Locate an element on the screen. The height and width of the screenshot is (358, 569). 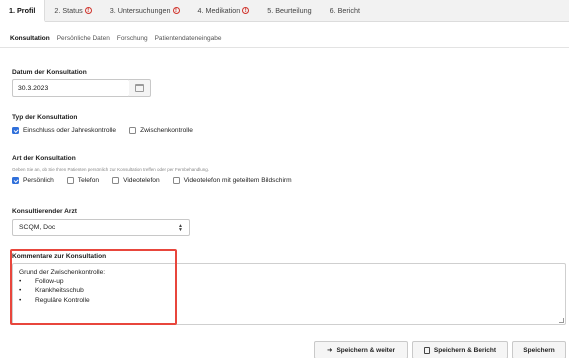
checkbox-label: Persönlich is located at coordinates (38, 180).